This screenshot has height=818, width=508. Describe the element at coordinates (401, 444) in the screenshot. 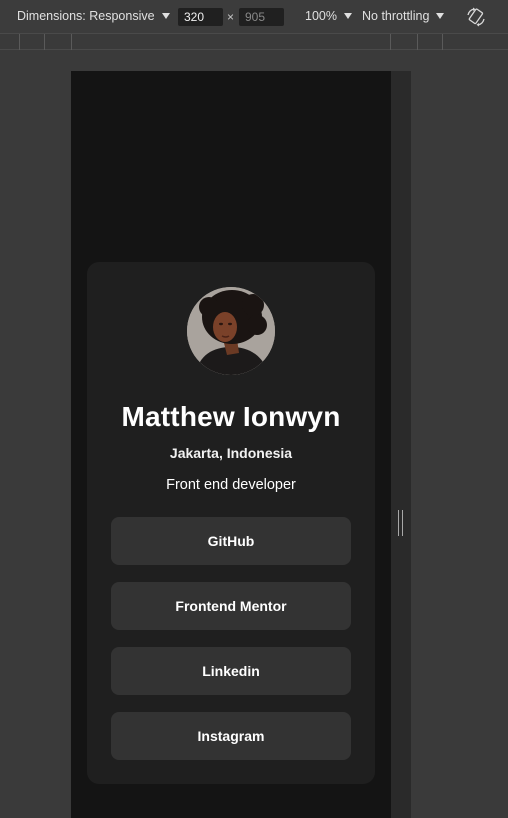

I see `viewport-right-gutter` at that location.